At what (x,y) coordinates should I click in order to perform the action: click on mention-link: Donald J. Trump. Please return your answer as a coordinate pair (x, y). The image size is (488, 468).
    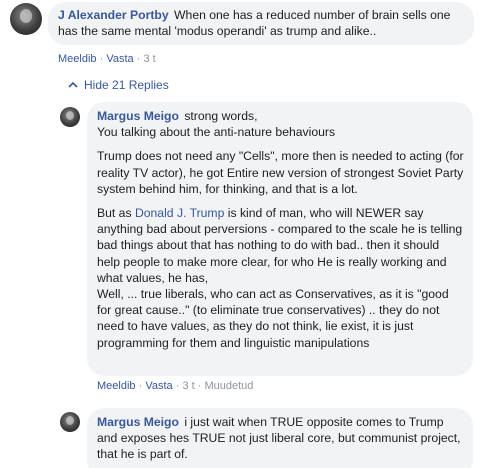
    Looking at the image, I should click on (179, 213).